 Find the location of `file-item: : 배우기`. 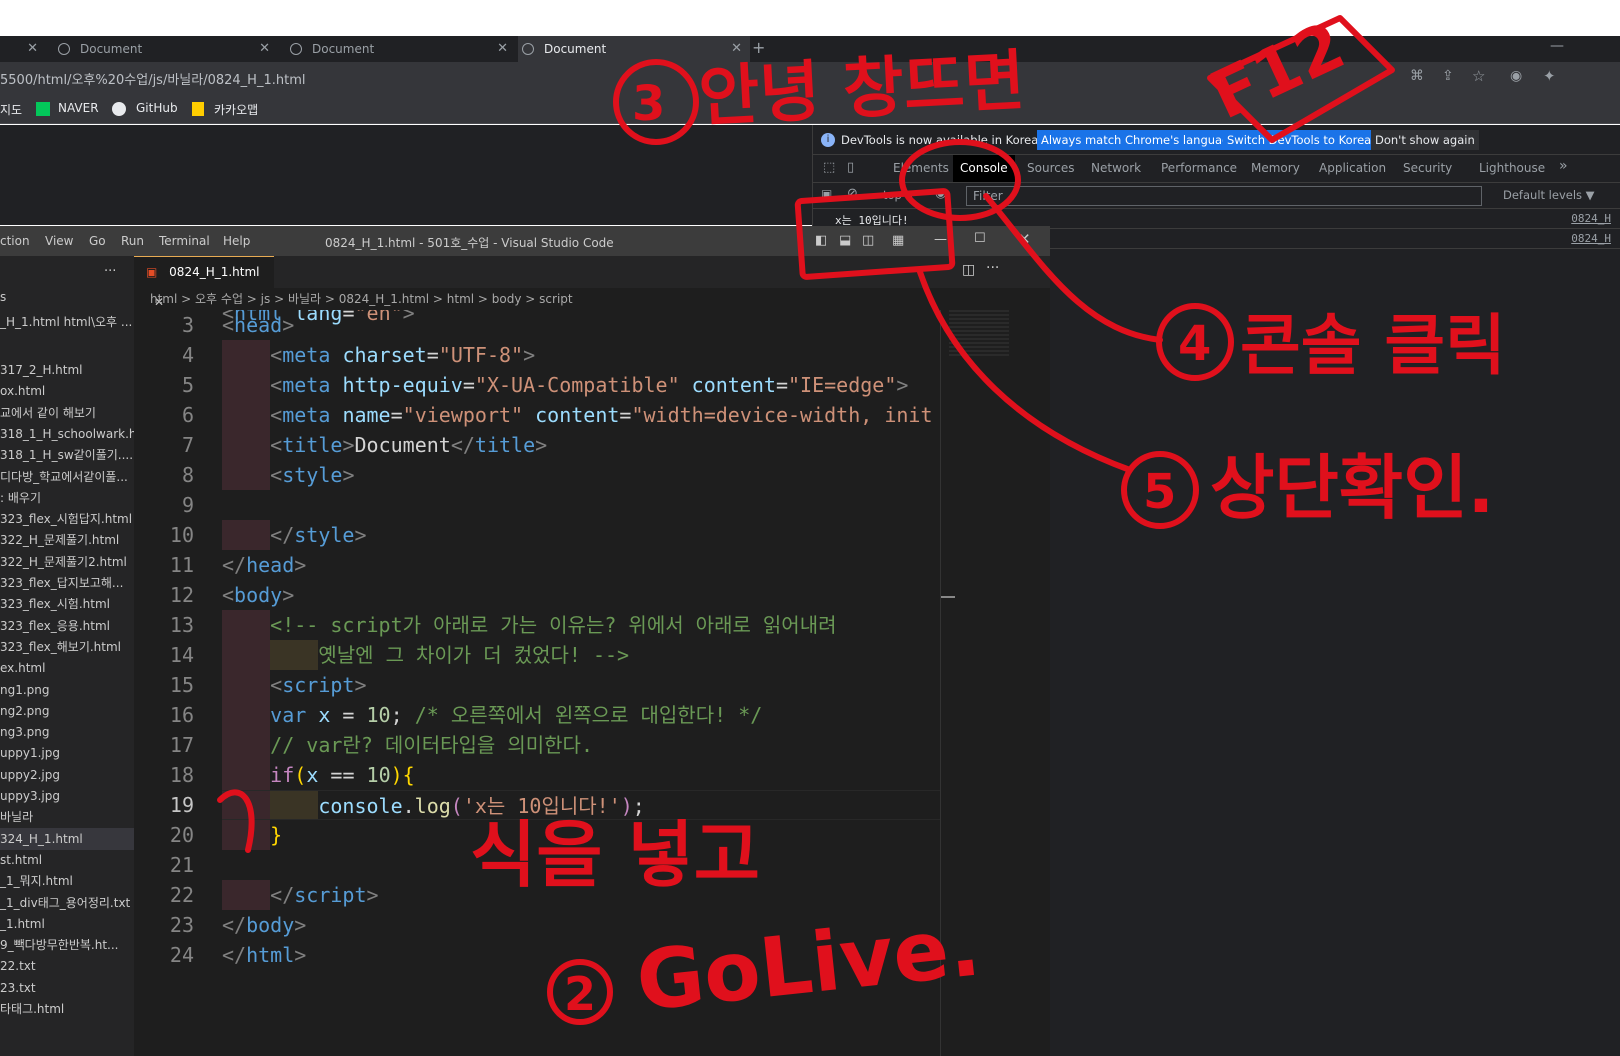

file-item: : 배우기 is located at coordinates (67, 498).